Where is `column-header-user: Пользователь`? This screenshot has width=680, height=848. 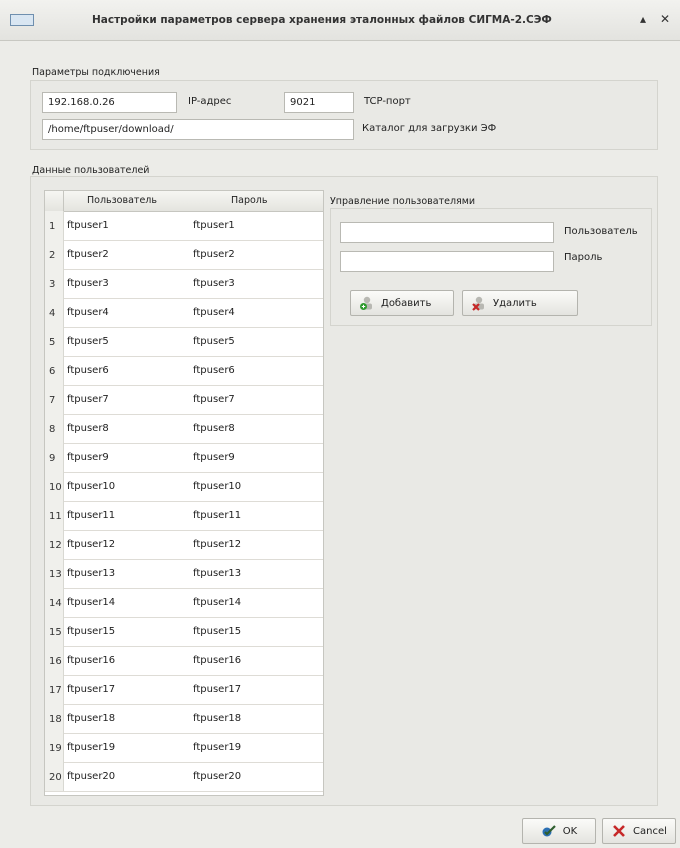 column-header-user: Пользователь is located at coordinates (122, 200).